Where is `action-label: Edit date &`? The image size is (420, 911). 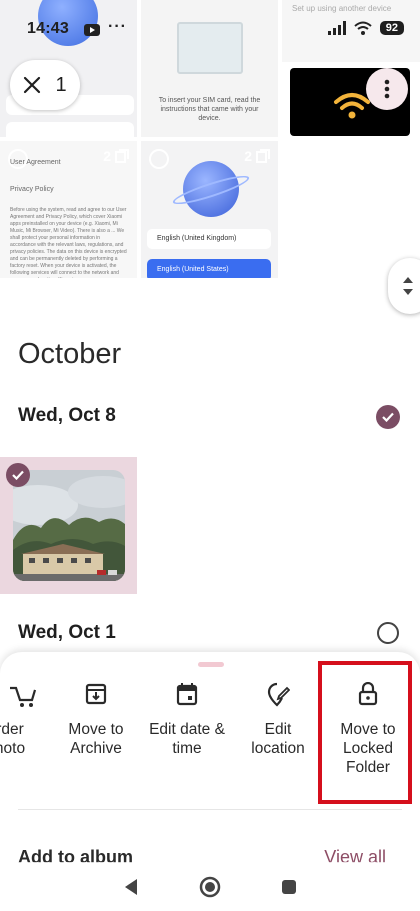
action-label: Edit date & is located at coordinates (187, 729).